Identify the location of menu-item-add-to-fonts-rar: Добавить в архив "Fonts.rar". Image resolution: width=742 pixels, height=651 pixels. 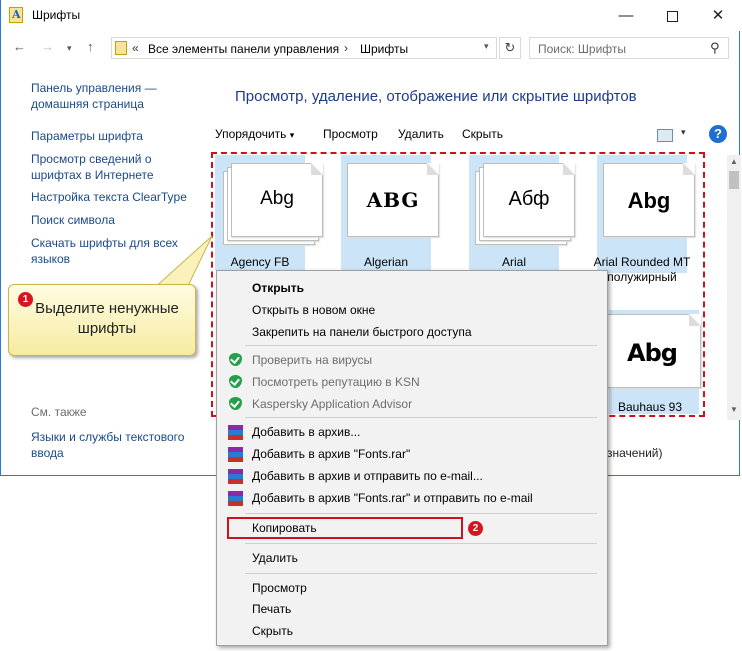
(331, 454).